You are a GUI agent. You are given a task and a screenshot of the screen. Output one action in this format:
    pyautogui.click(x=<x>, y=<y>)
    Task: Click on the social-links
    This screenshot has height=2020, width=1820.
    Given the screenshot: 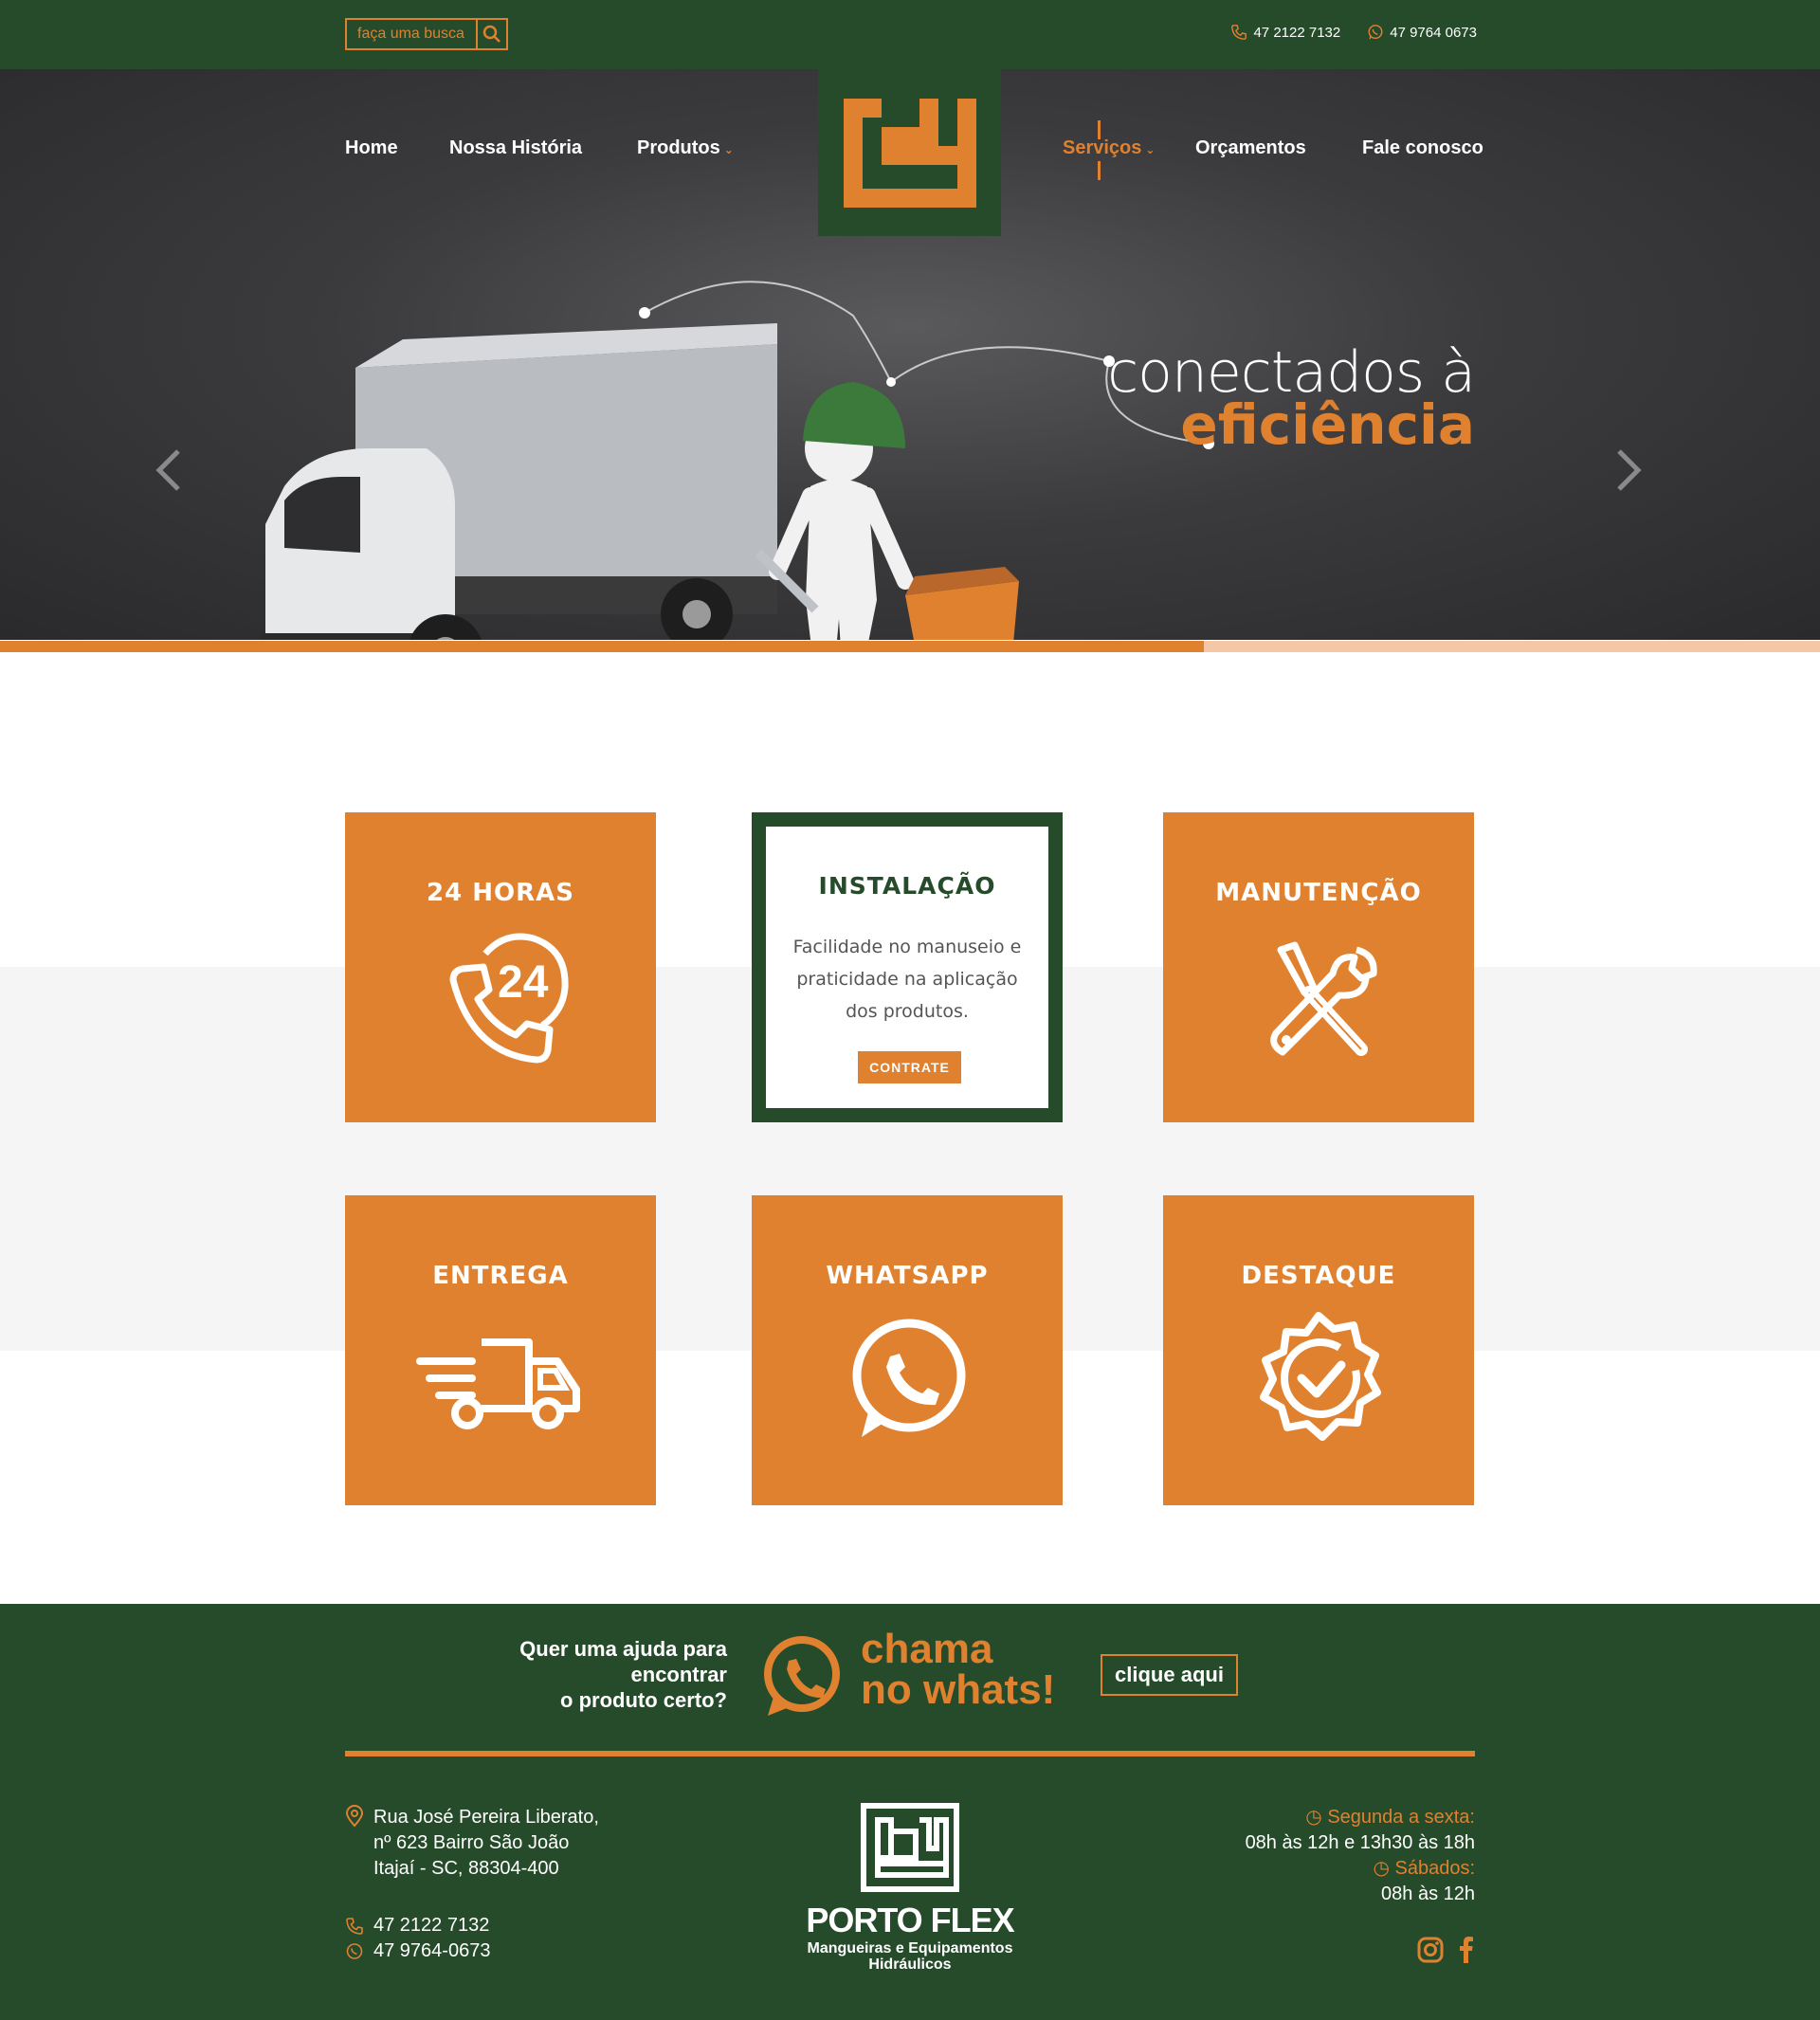 What is the action you would take?
    pyautogui.click(x=1445, y=1950)
    